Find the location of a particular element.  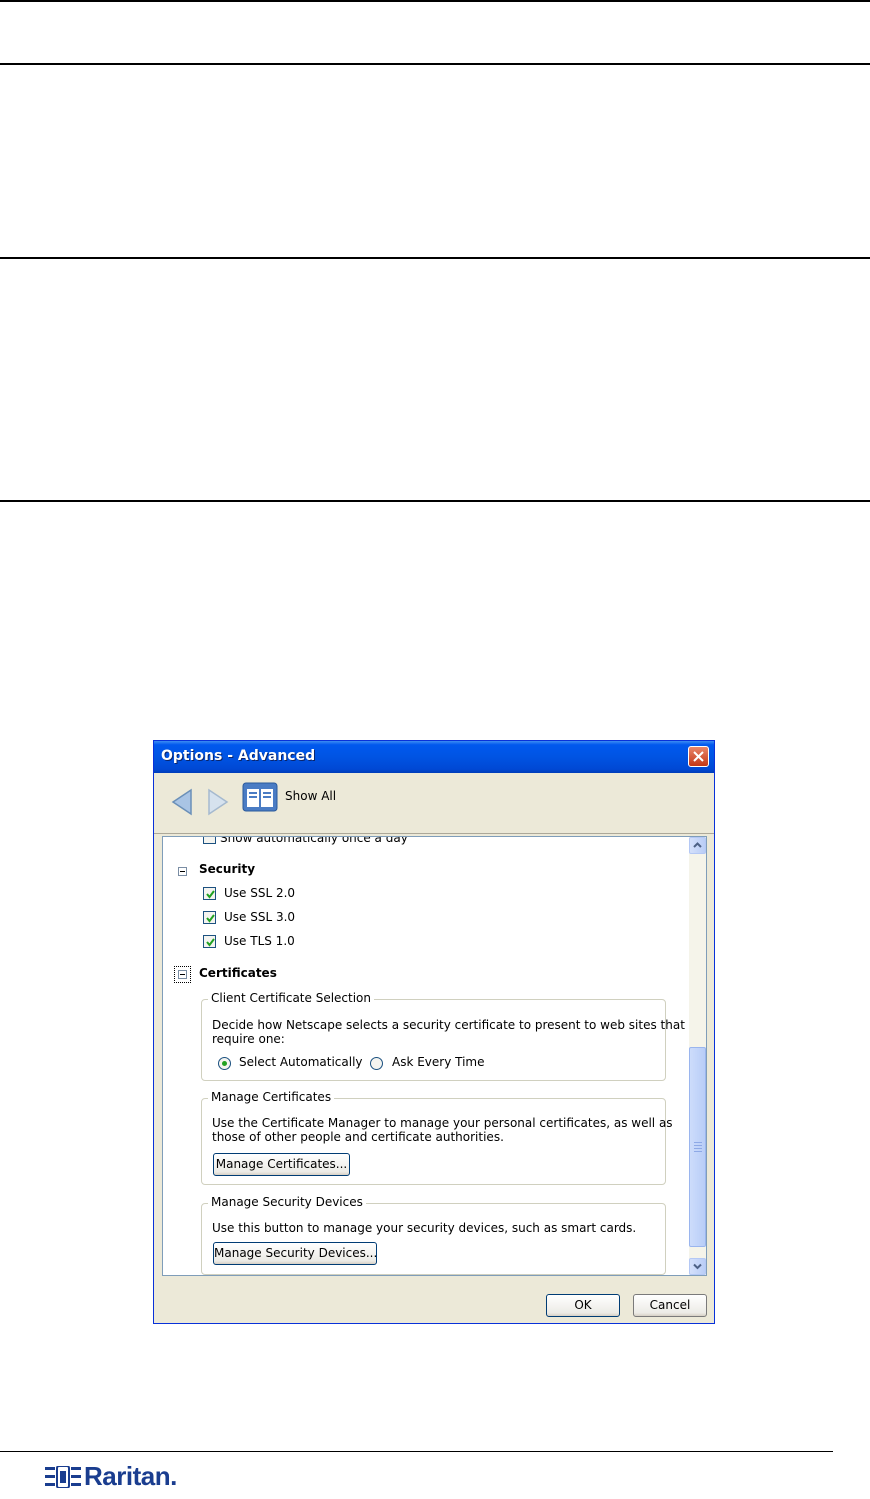

client-cert-legend: Client Certificate Selection is located at coordinates (291, 998).